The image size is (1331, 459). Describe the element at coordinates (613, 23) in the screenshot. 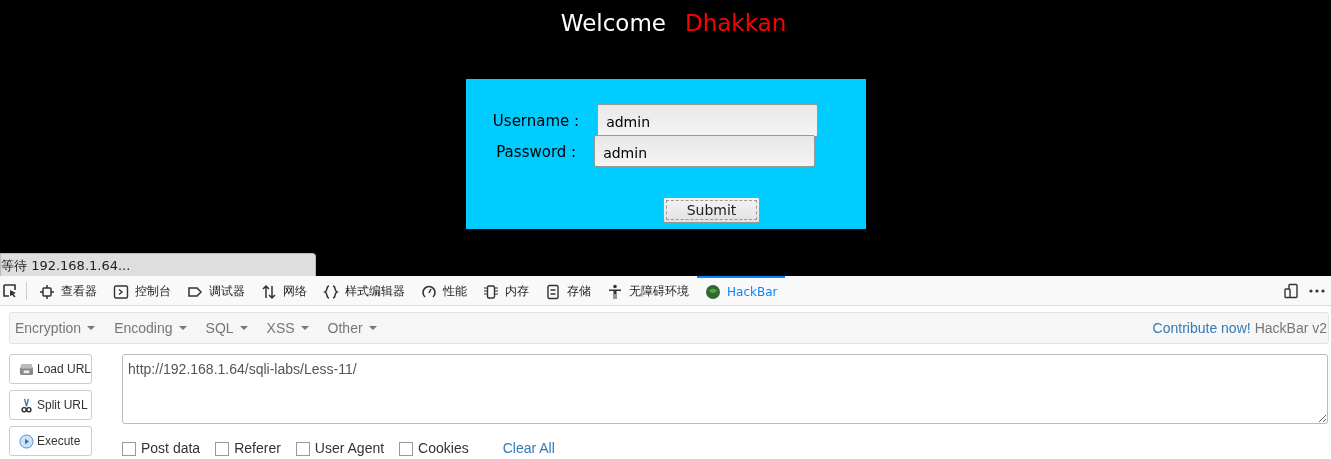

I see `welcome-text: Welcome` at that location.